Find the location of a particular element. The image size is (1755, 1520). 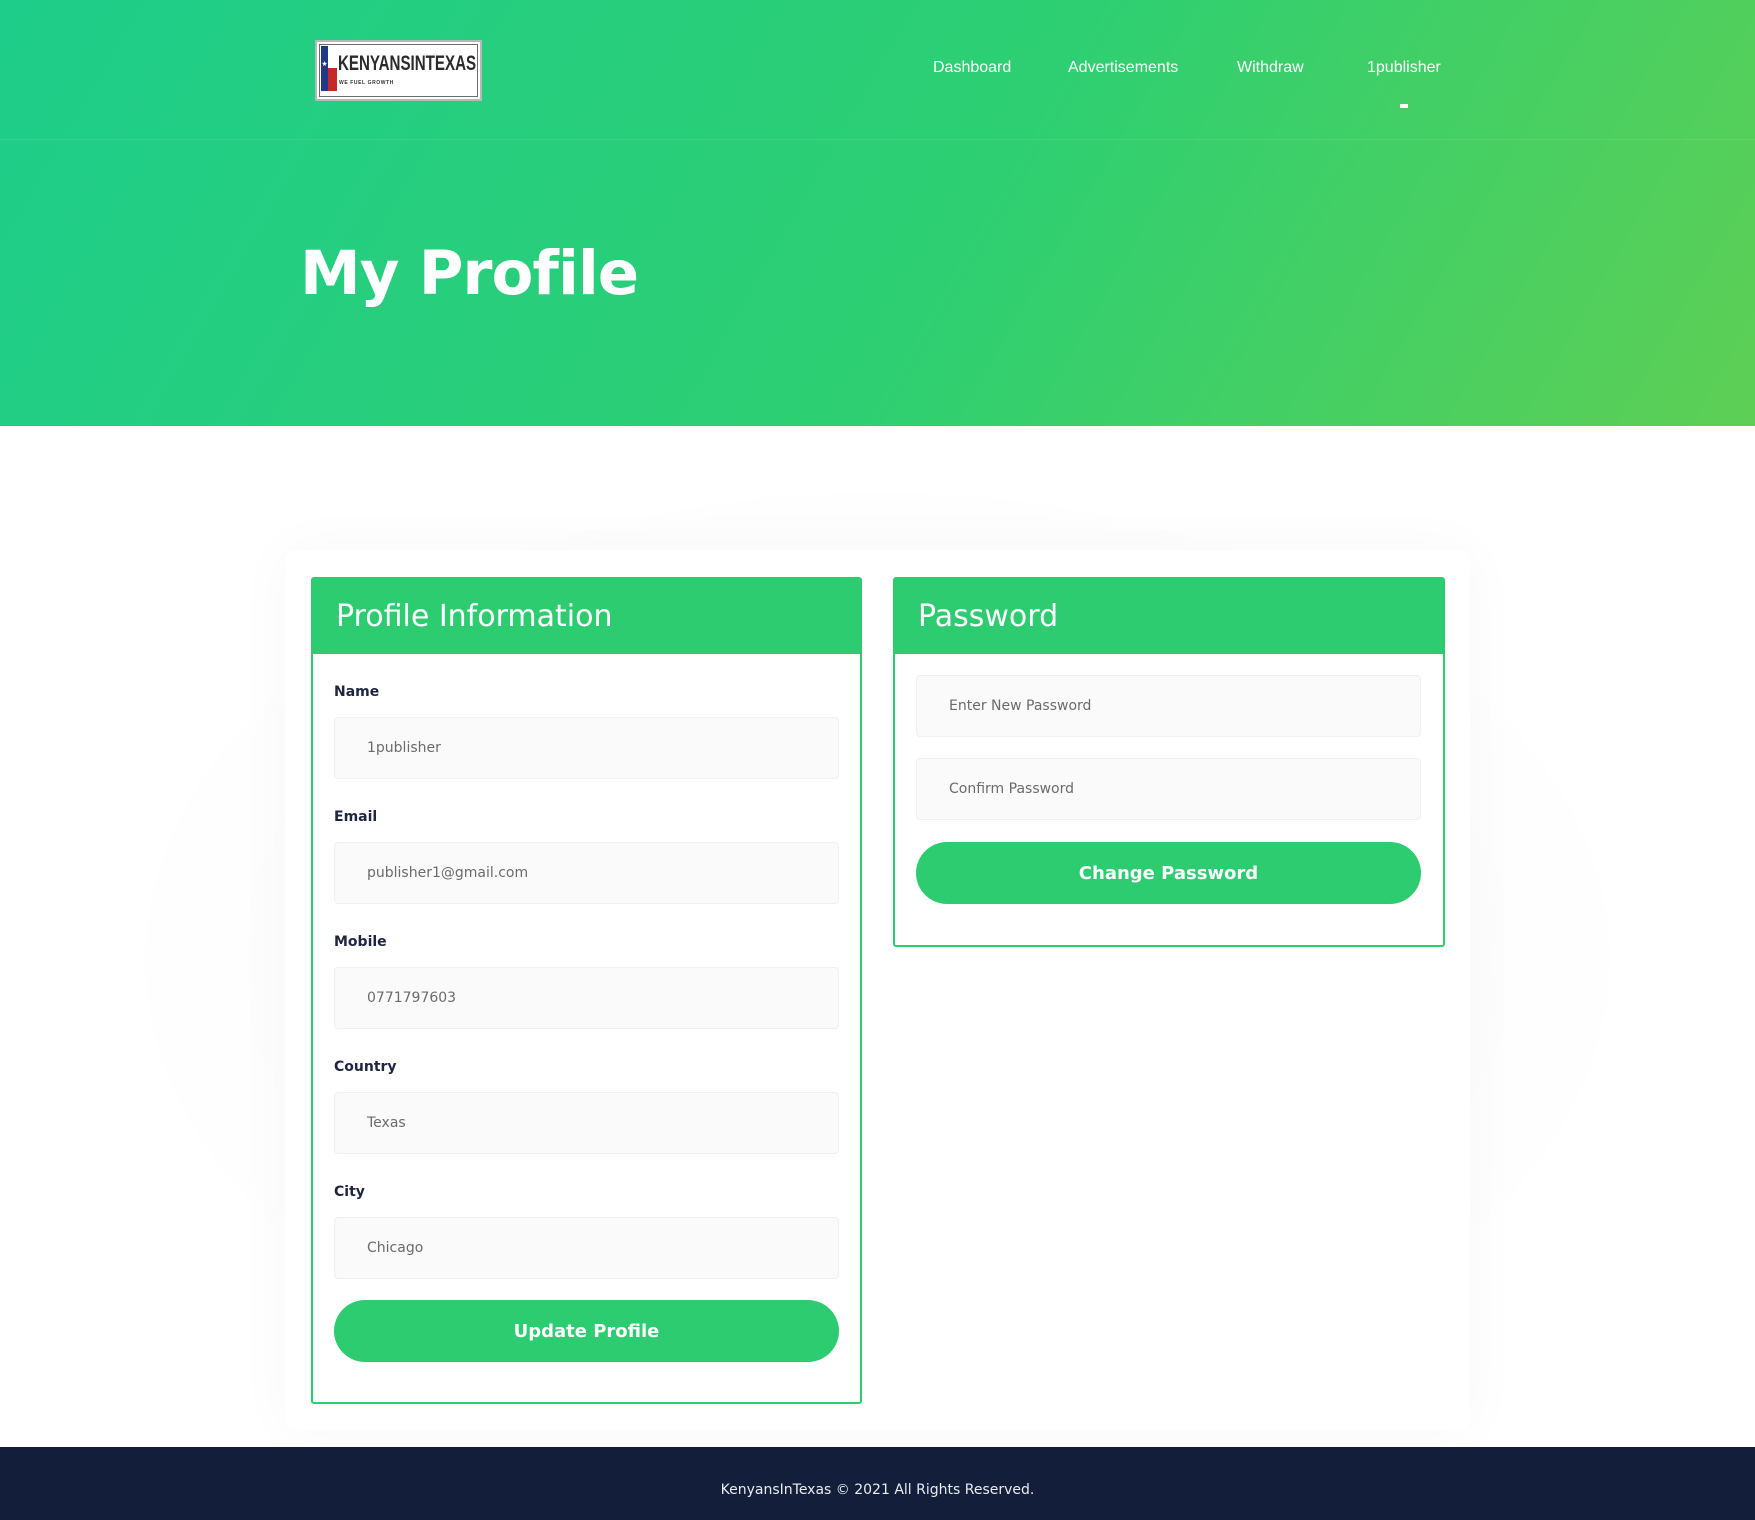

update-profile-button: Update Profile is located at coordinates (586, 1331).